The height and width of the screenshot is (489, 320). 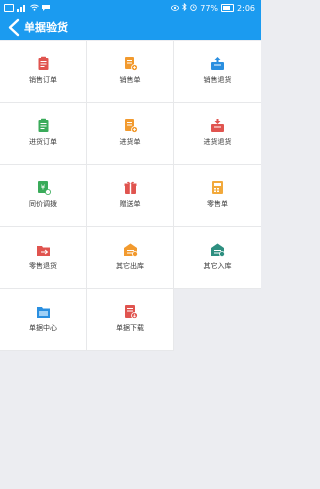 What do you see at coordinates (43, 134) in the screenshot?
I see `menu-item-purchase-order: 进货订单` at bounding box center [43, 134].